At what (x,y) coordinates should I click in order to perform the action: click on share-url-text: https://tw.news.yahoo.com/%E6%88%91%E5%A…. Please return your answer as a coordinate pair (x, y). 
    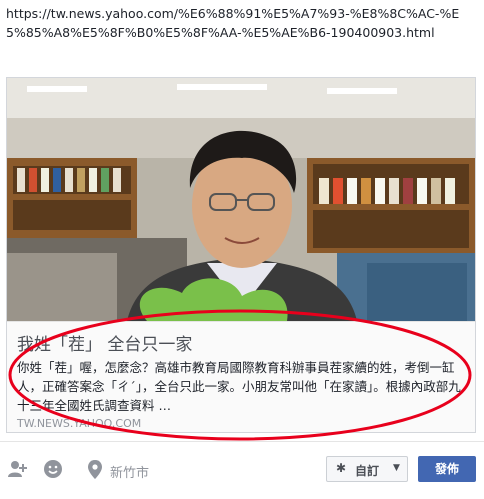
    Looking at the image, I should click on (233, 23).